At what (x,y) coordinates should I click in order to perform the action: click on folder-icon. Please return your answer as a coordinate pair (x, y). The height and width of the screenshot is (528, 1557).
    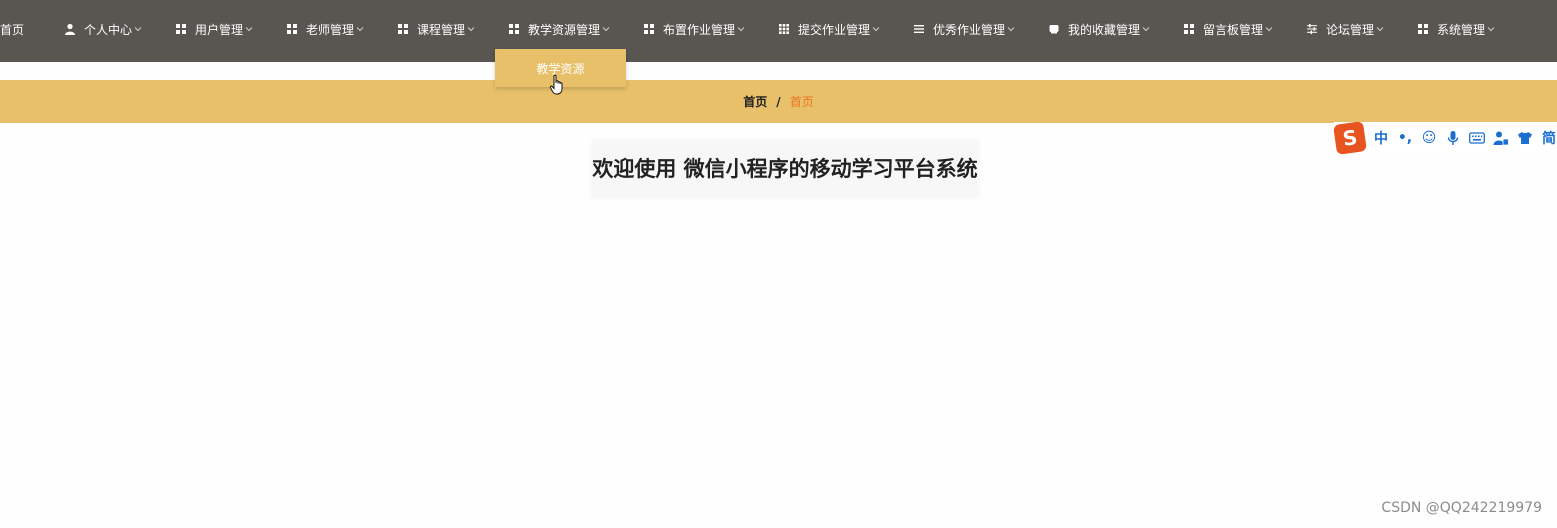
    Looking at the image, I should click on (1054, 29).